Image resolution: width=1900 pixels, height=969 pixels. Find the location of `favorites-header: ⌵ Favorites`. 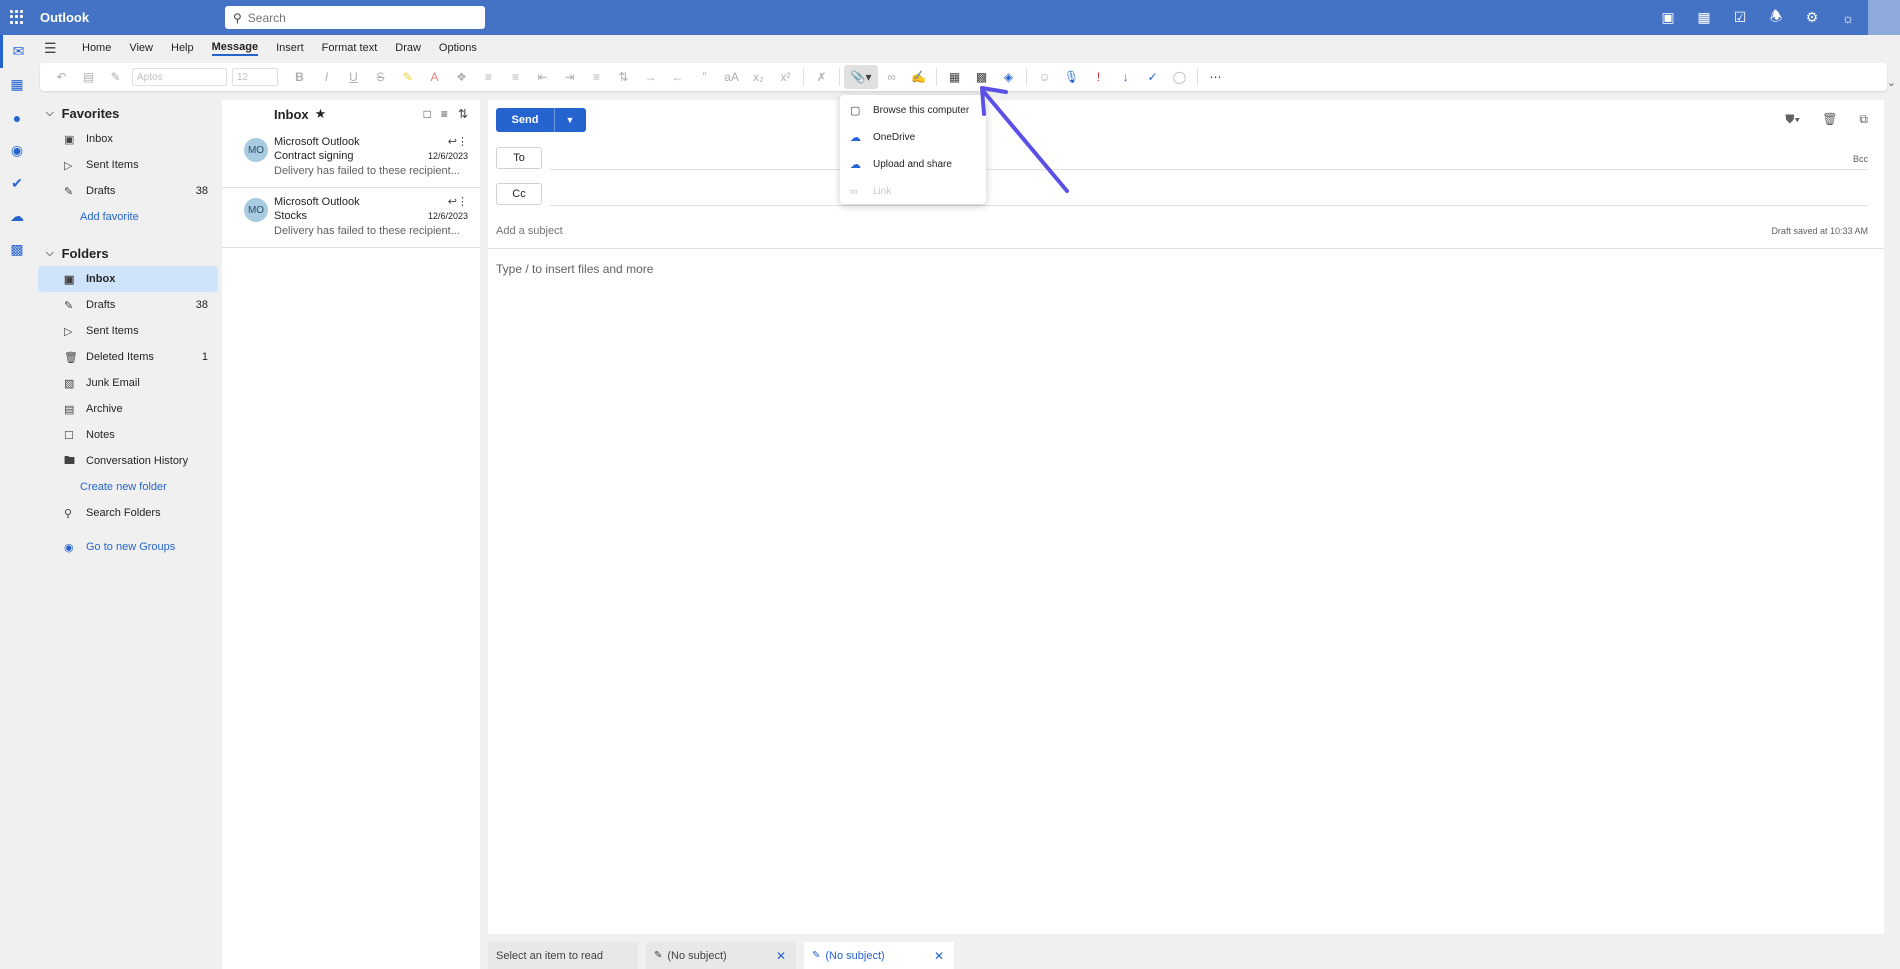

favorites-header: ⌵ Favorites is located at coordinates (128, 113).